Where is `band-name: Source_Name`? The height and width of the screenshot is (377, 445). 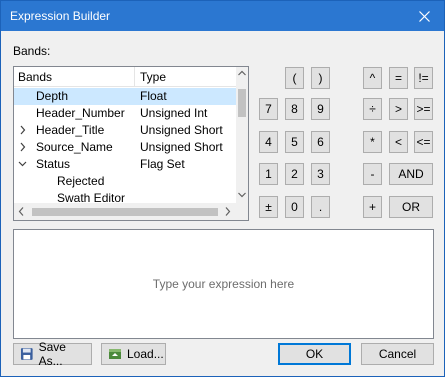 band-name: Source_Name is located at coordinates (74, 147).